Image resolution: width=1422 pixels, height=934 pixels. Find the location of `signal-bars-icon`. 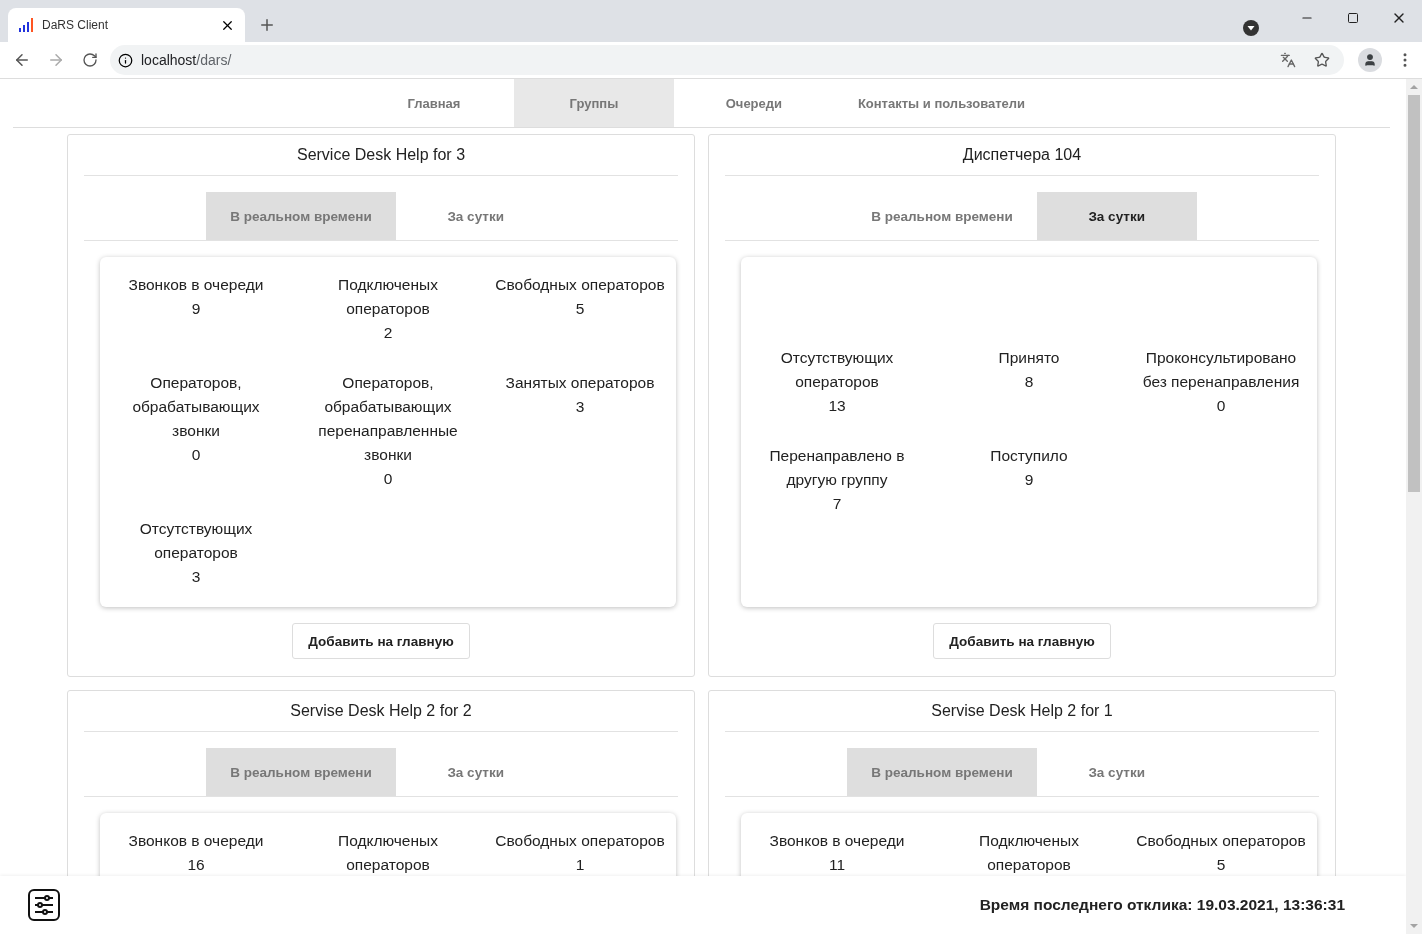

signal-bars-icon is located at coordinates (26, 25).